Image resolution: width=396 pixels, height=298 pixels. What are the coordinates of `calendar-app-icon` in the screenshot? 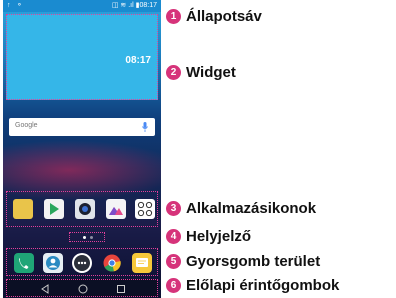 It's located at (23, 209).